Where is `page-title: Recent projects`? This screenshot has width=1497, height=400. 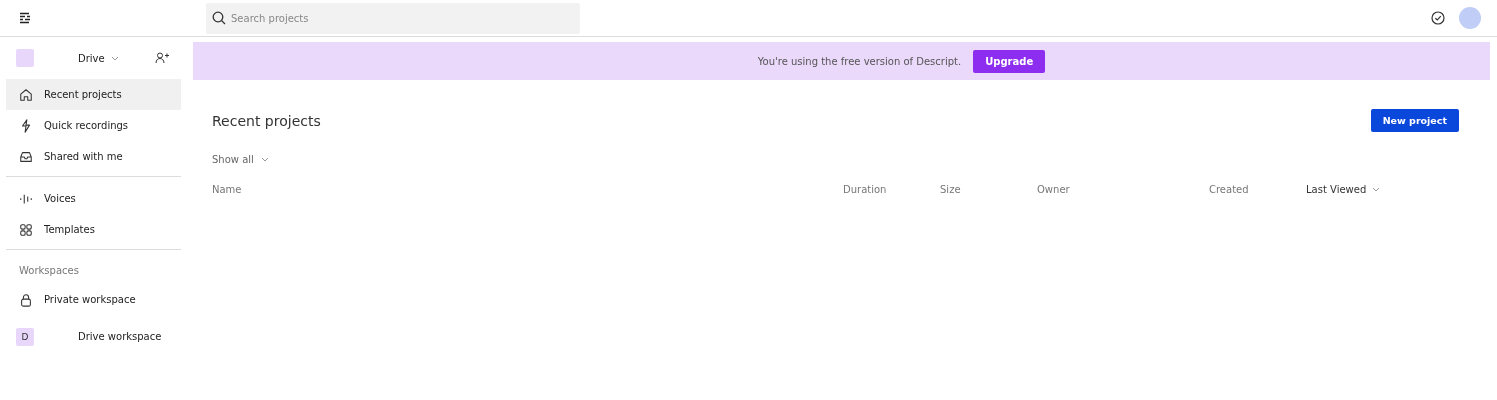 page-title: Recent projects is located at coordinates (266, 120).